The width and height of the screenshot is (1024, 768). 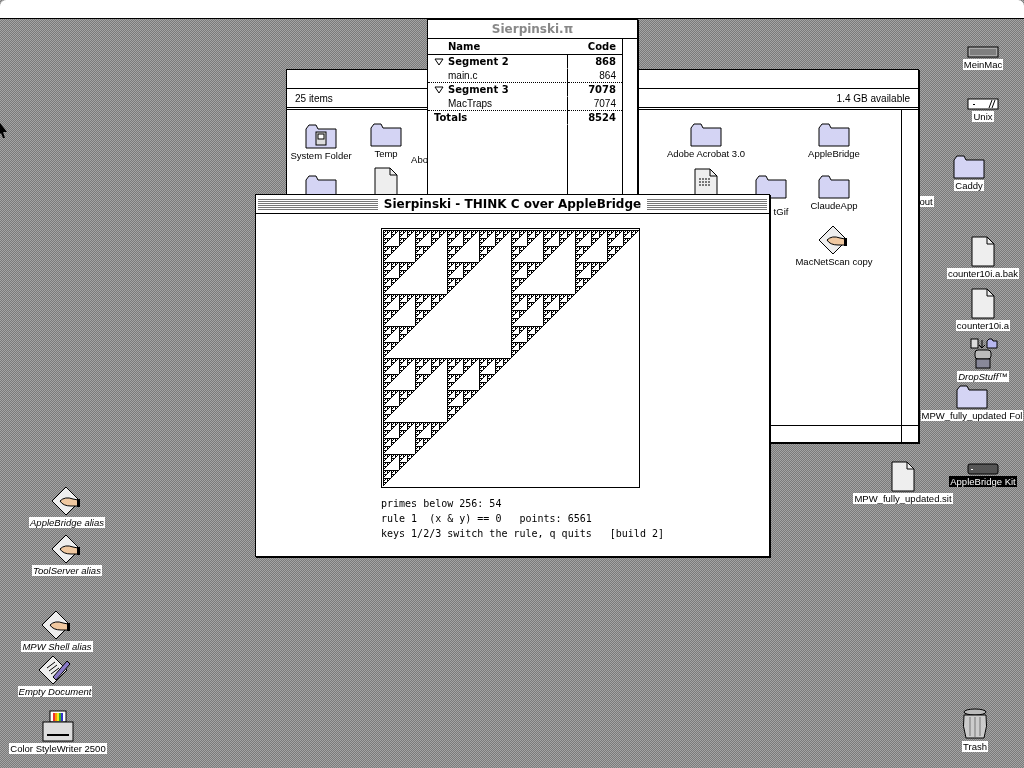 I want to click on icon-label: Adobe Acrobat 3.0, so click(x=706, y=153).